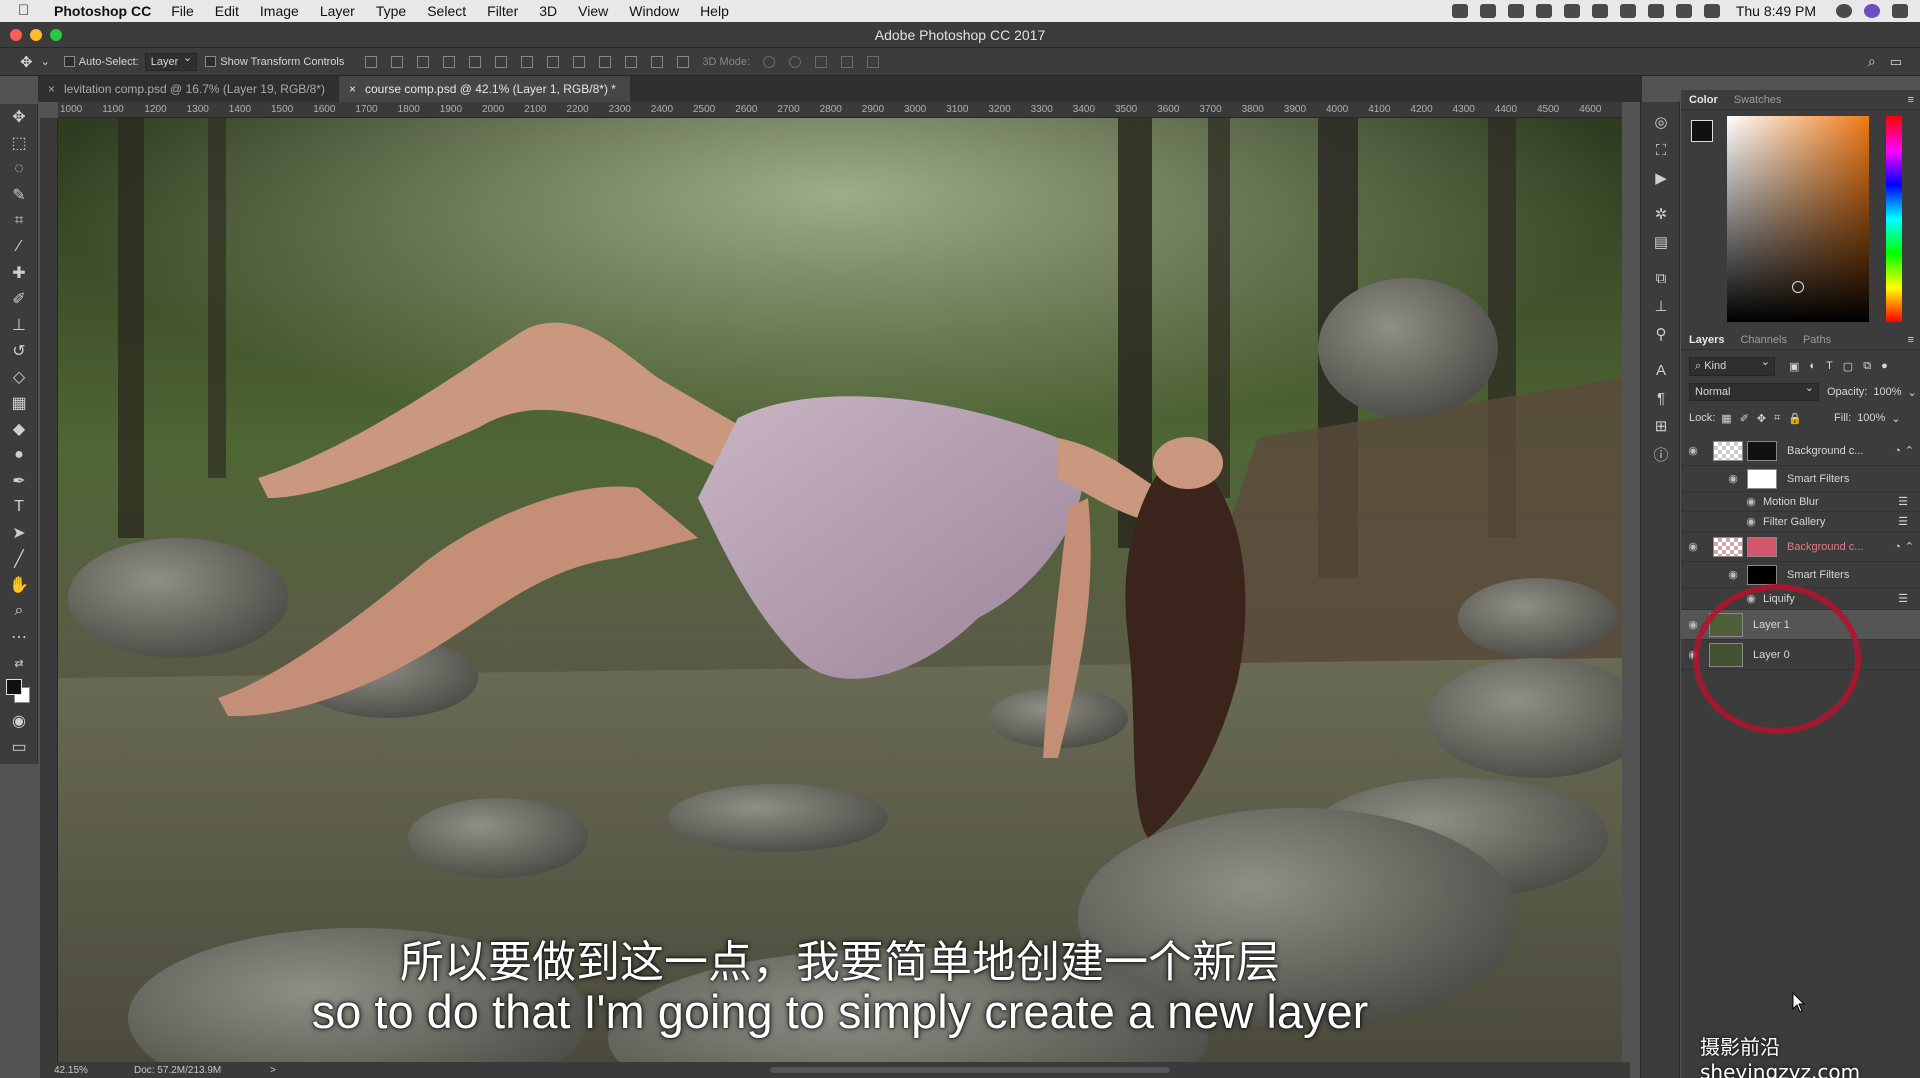 The image size is (1920, 1078). What do you see at coordinates (227, 11) in the screenshot?
I see `menu-edit: Edit` at bounding box center [227, 11].